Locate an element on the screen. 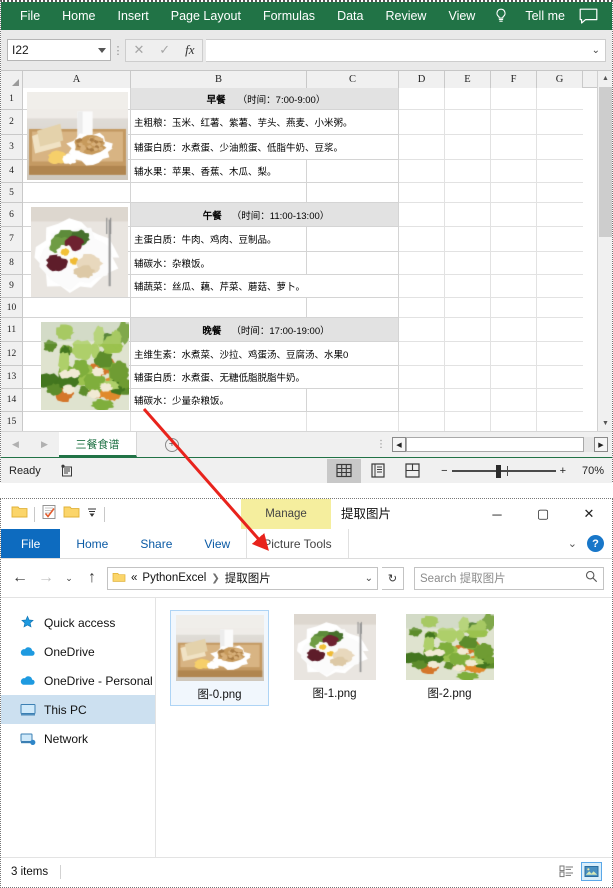 Image resolution: width=613 pixels, height=888 pixels. properties-icon is located at coordinates (49, 514).